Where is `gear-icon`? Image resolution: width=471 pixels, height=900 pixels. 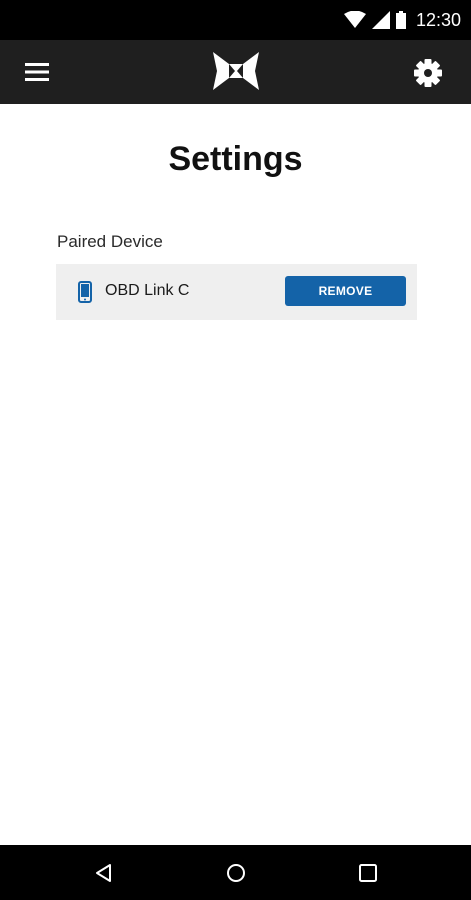 gear-icon is located at coordinates (428, 73).